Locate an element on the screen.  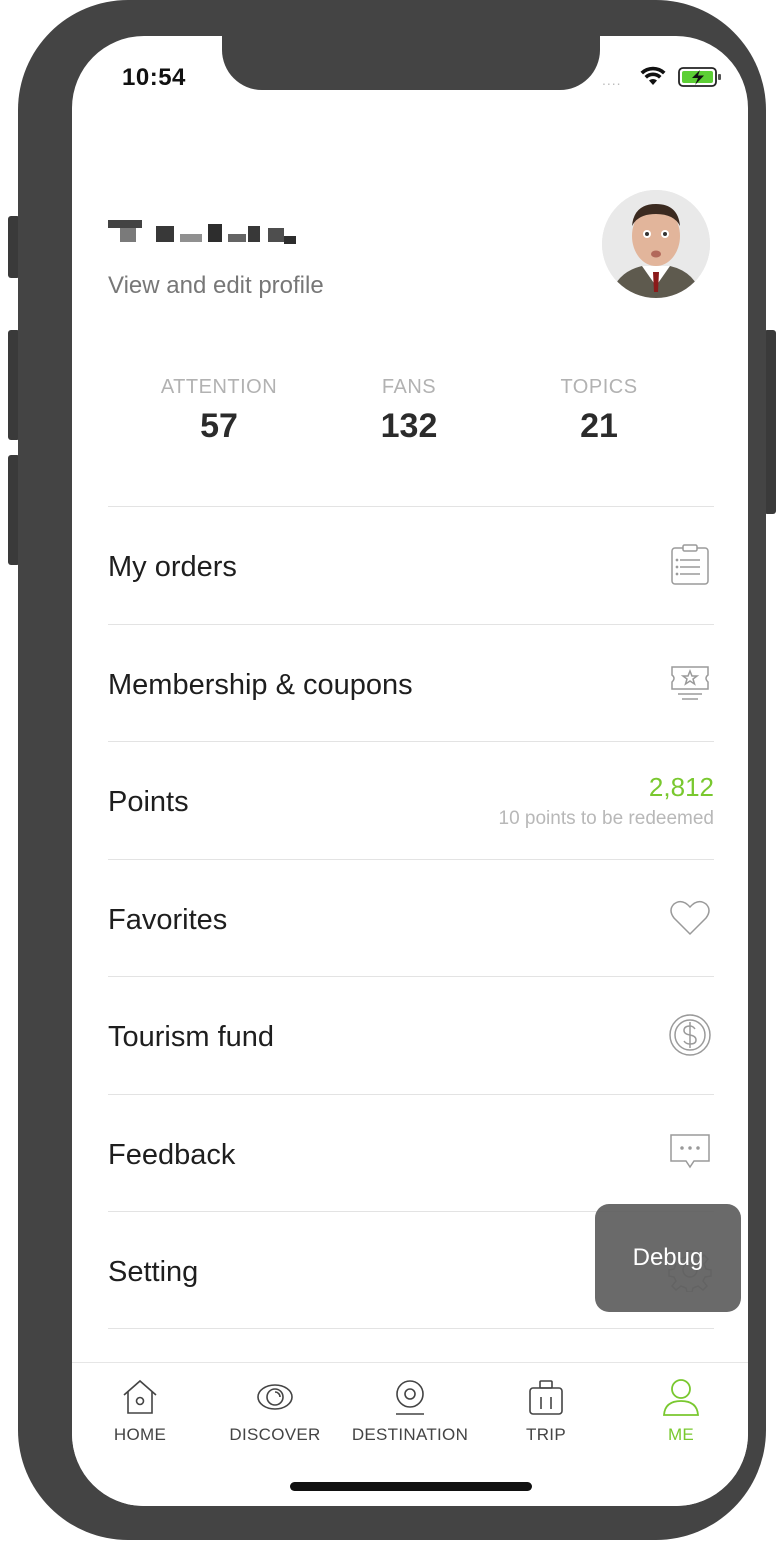
stat-value: 57 is located at coordinates (219, 426).